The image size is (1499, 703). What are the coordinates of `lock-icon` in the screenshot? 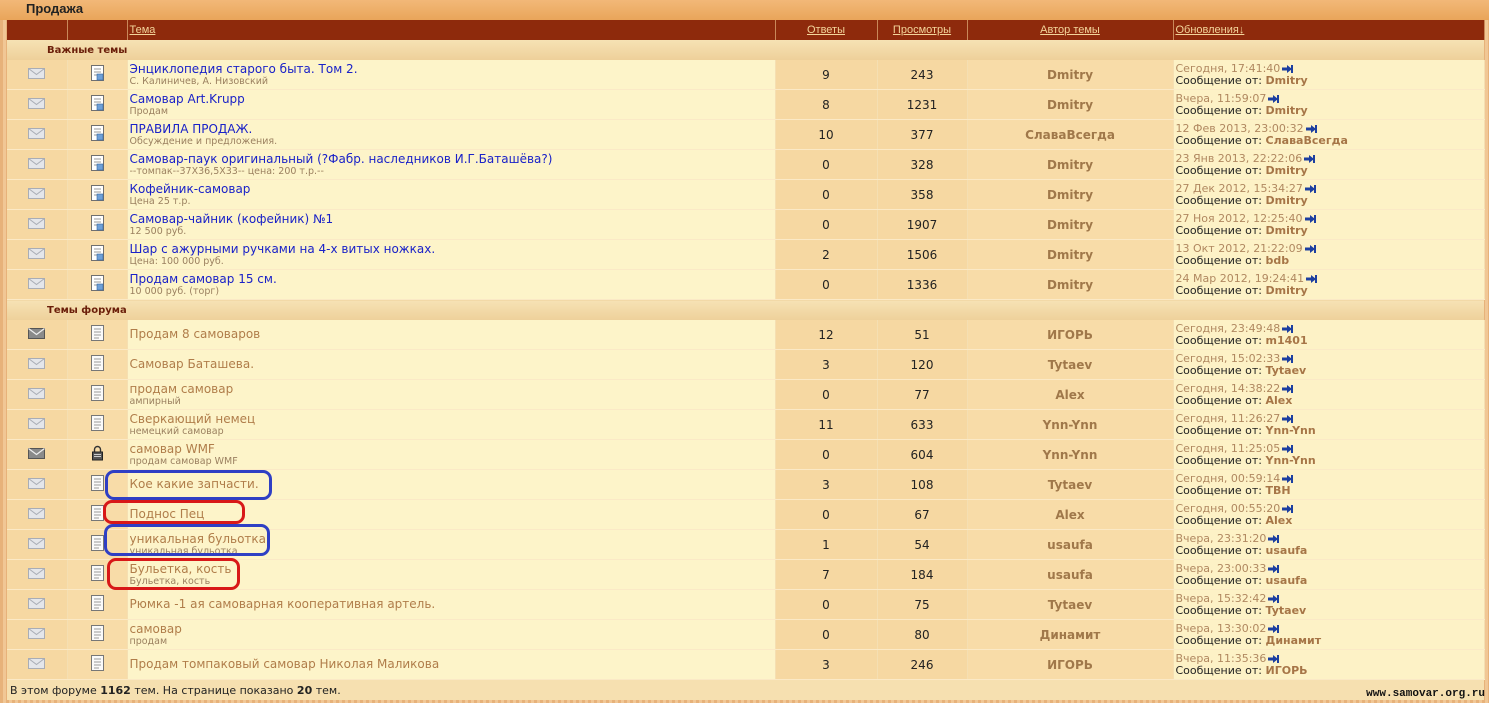 It's located at (97, 454).